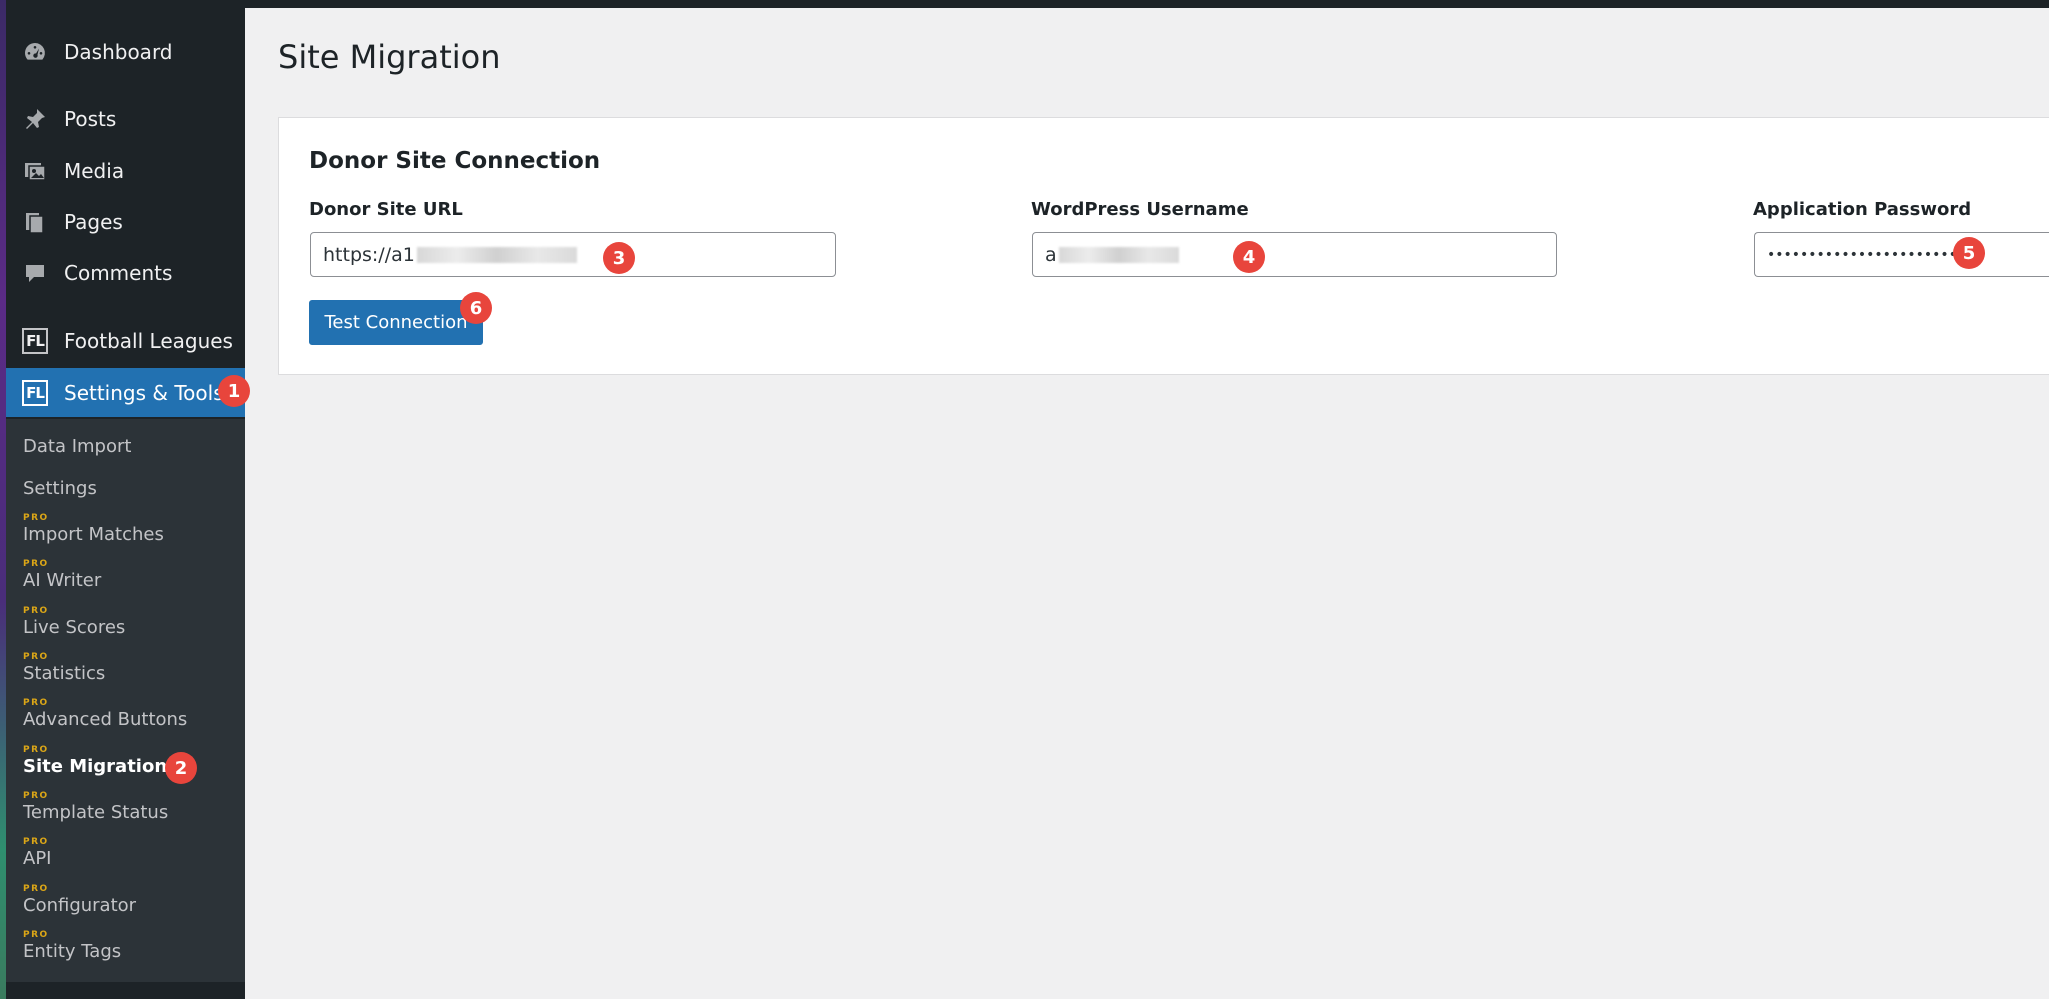 The image size is (2049, 999). Describe the element at coordinates (35, 119) in the screenshot. I see `pin-icon` at that location.